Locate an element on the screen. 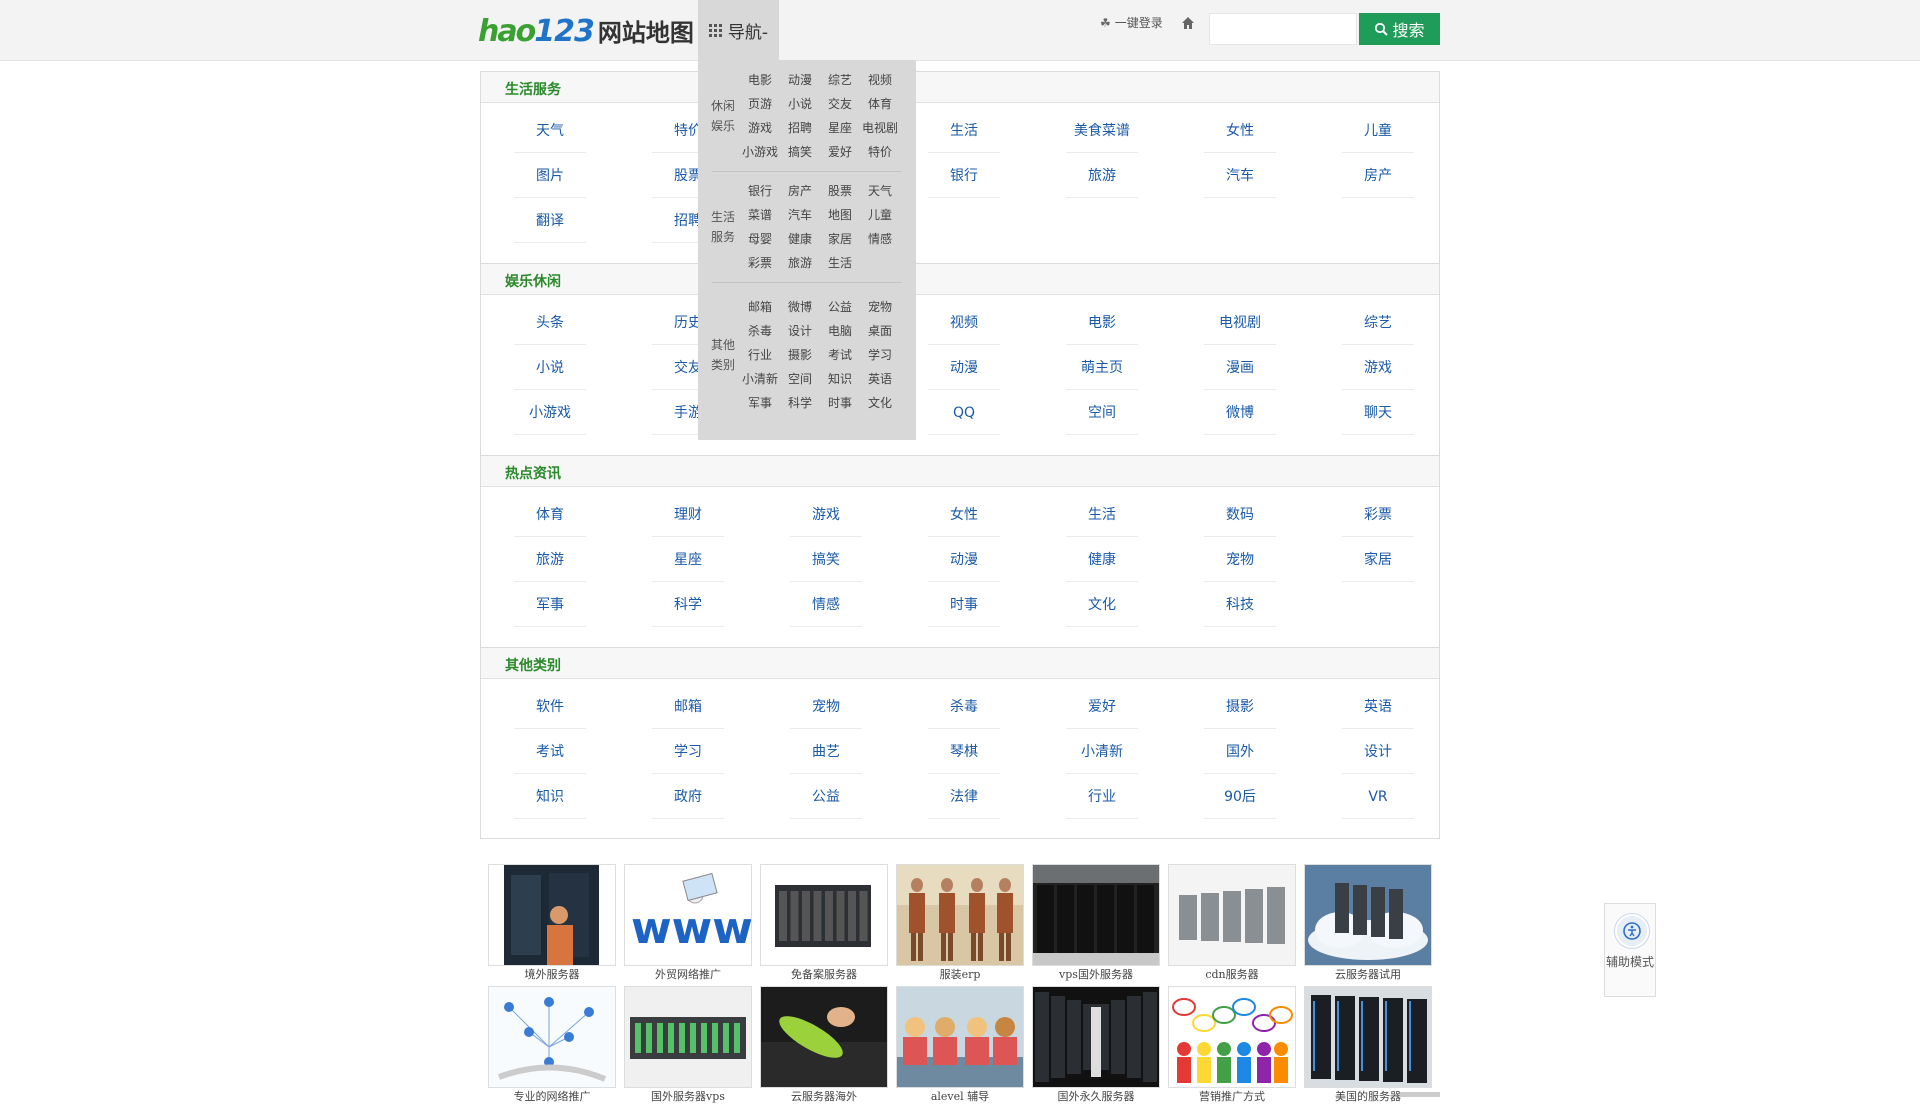  ad-thumbnail: vps国外服务器 is located at coordinates (1096, 924).